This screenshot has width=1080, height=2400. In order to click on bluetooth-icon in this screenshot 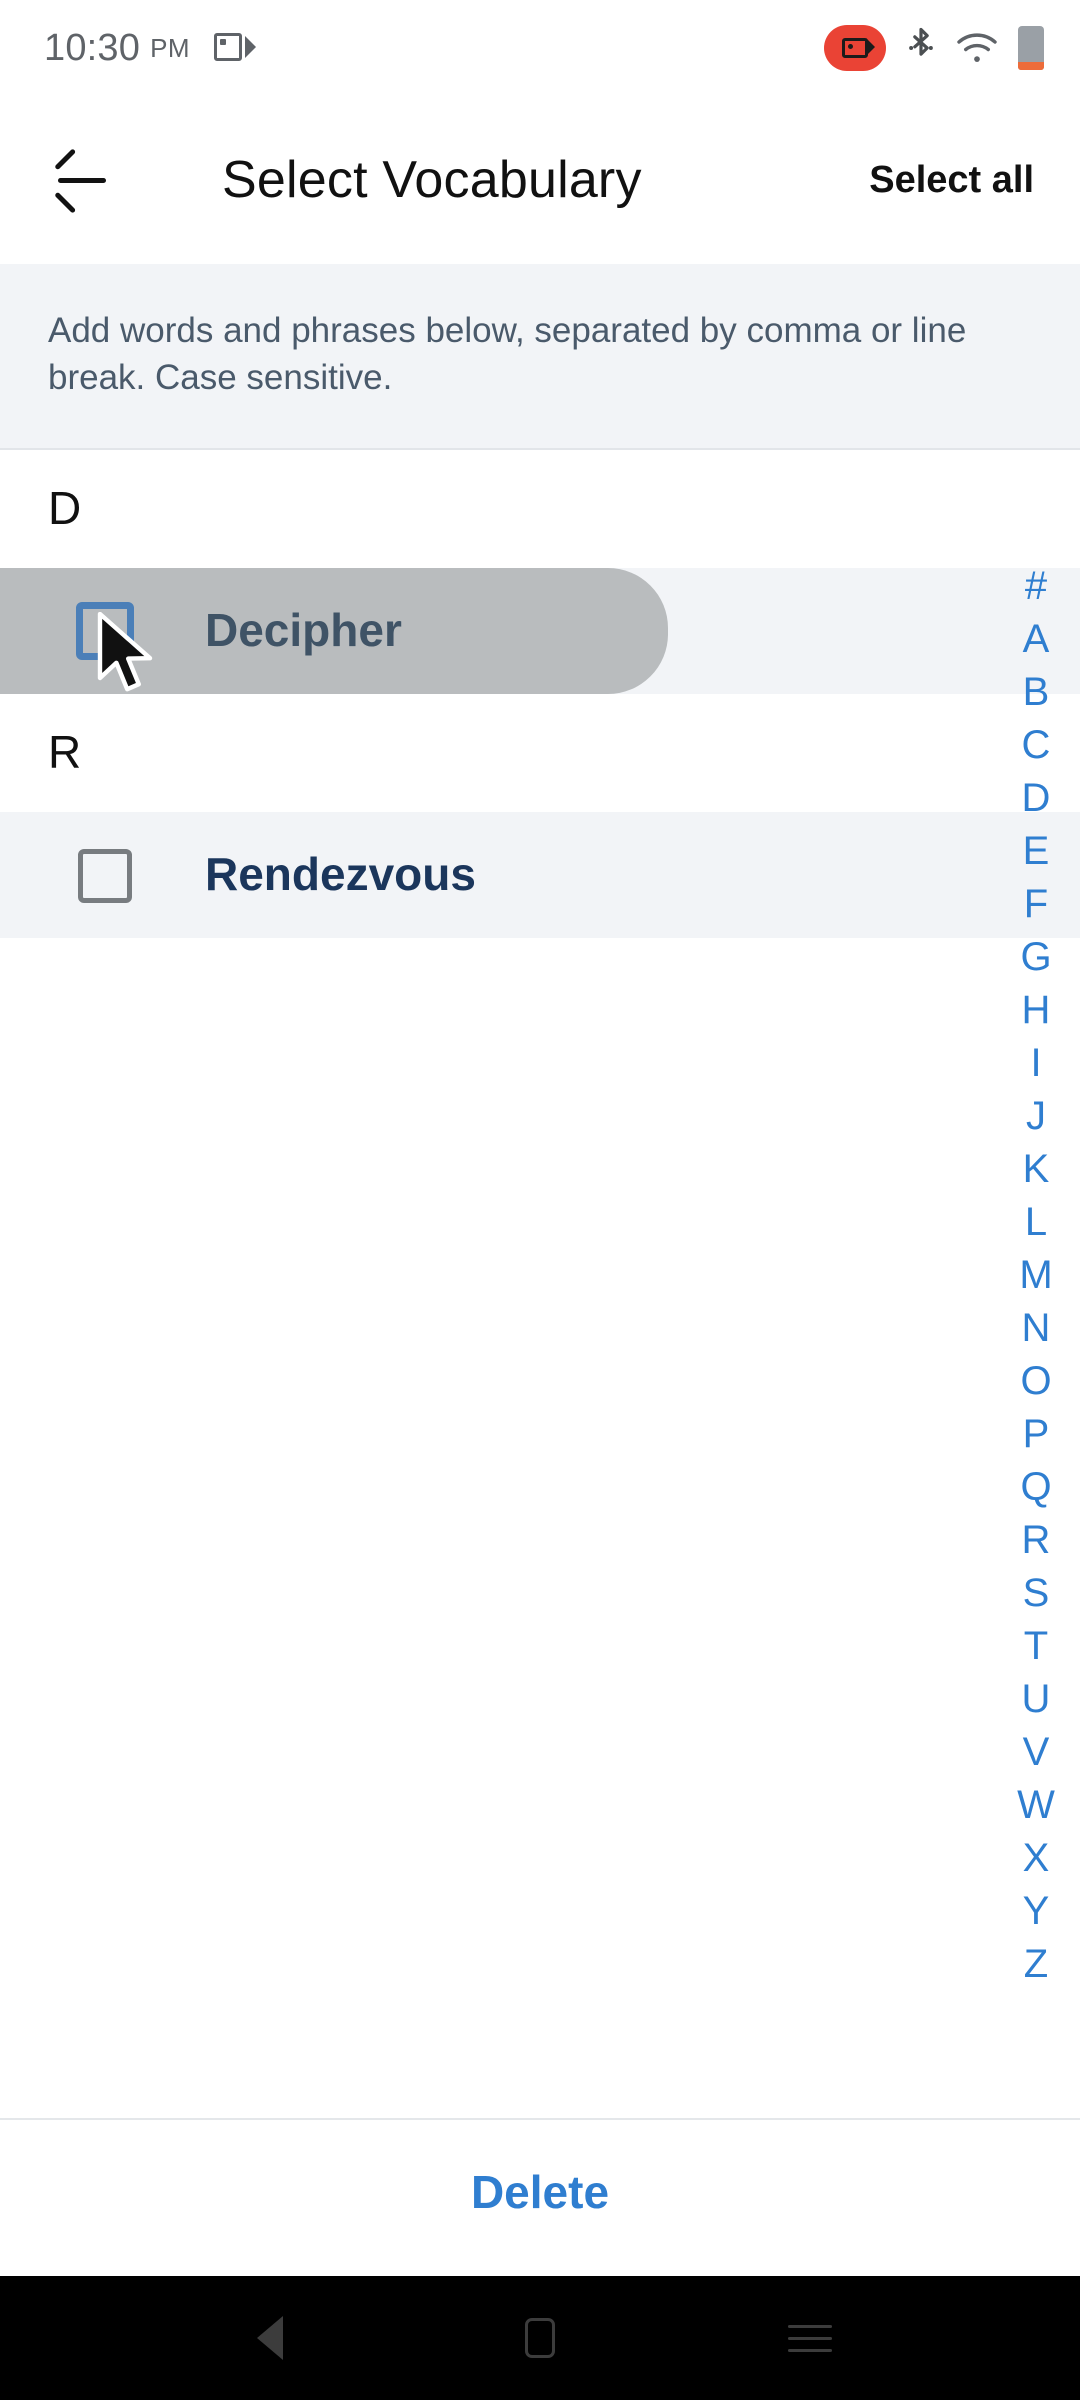, I will do `click(921, 48)`.